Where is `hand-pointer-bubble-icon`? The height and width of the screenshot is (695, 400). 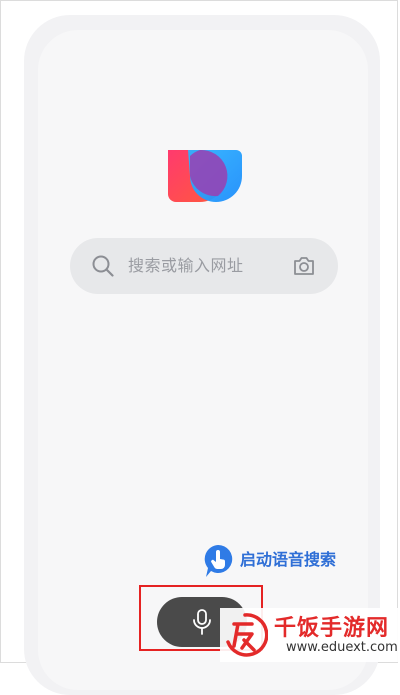
hand-pointer-bubble-icon is located at coordinates (218, 561).